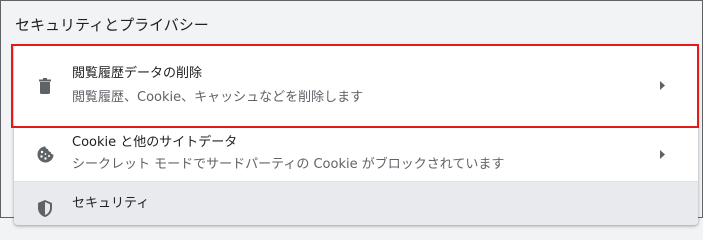 The width and height of the screenshot is (703, 240). Describe the element at coordinates (288, 164) in the screenshot. I see `row-subtitle: シークレット モードでサードパーティの Cookie がブロックされています` at that location.